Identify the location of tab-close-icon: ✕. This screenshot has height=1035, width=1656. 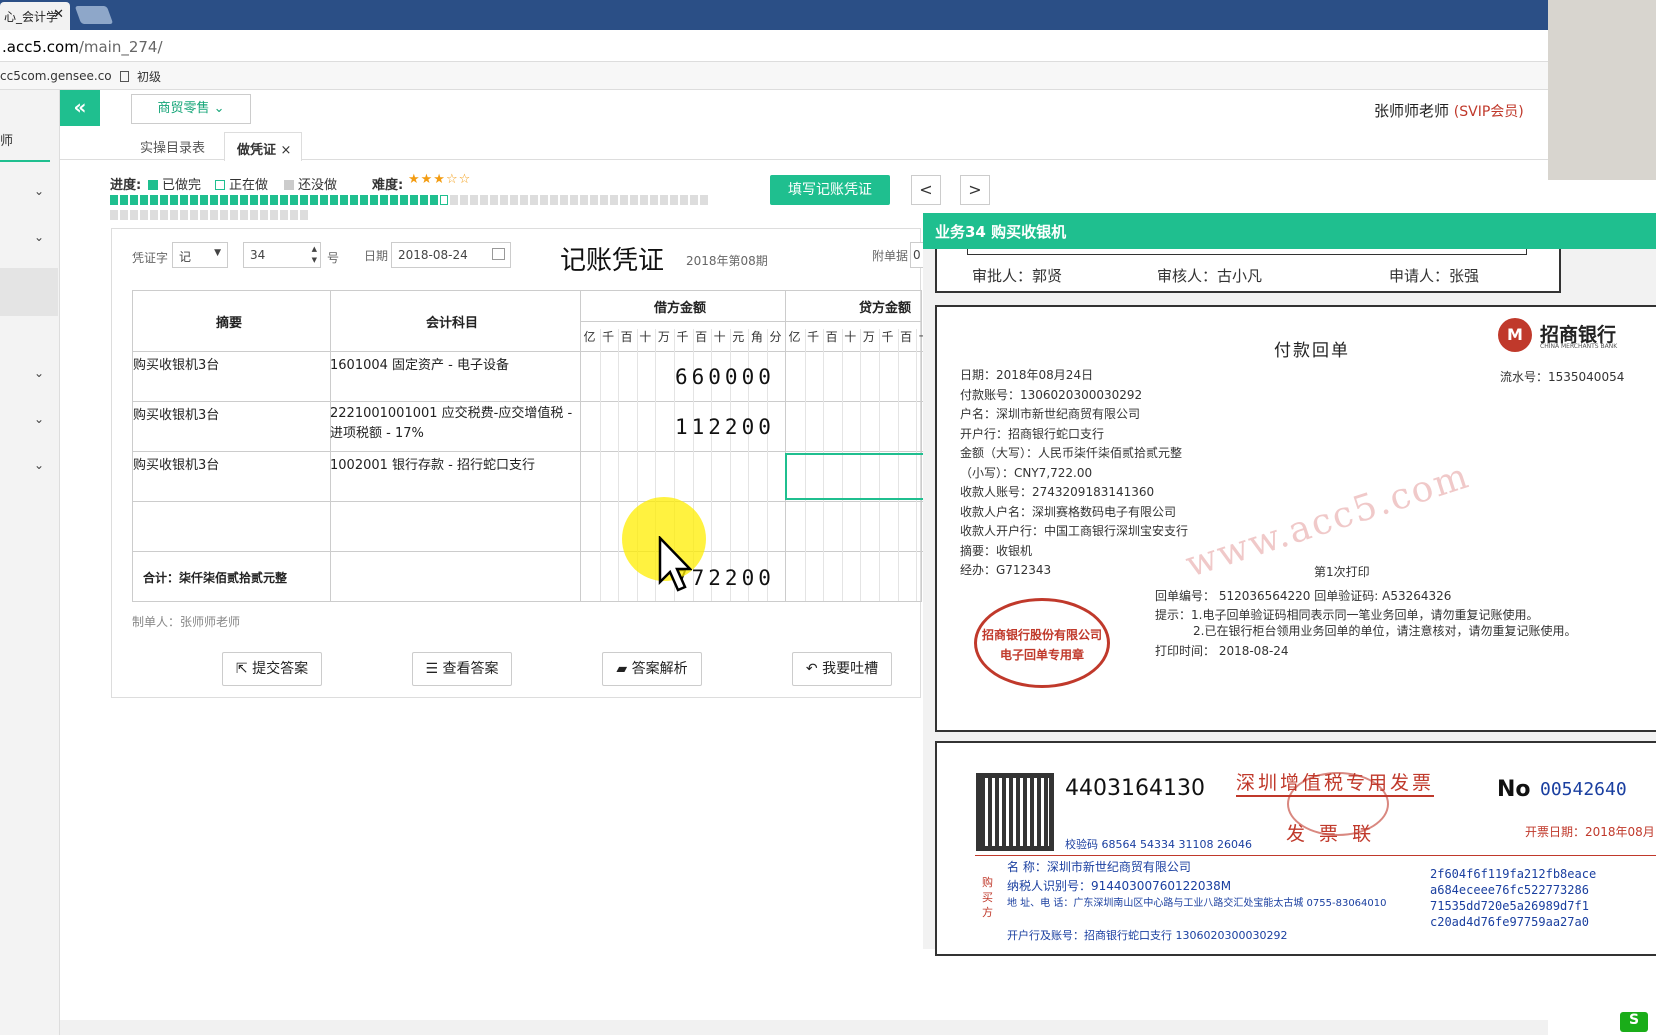
(58, 14).